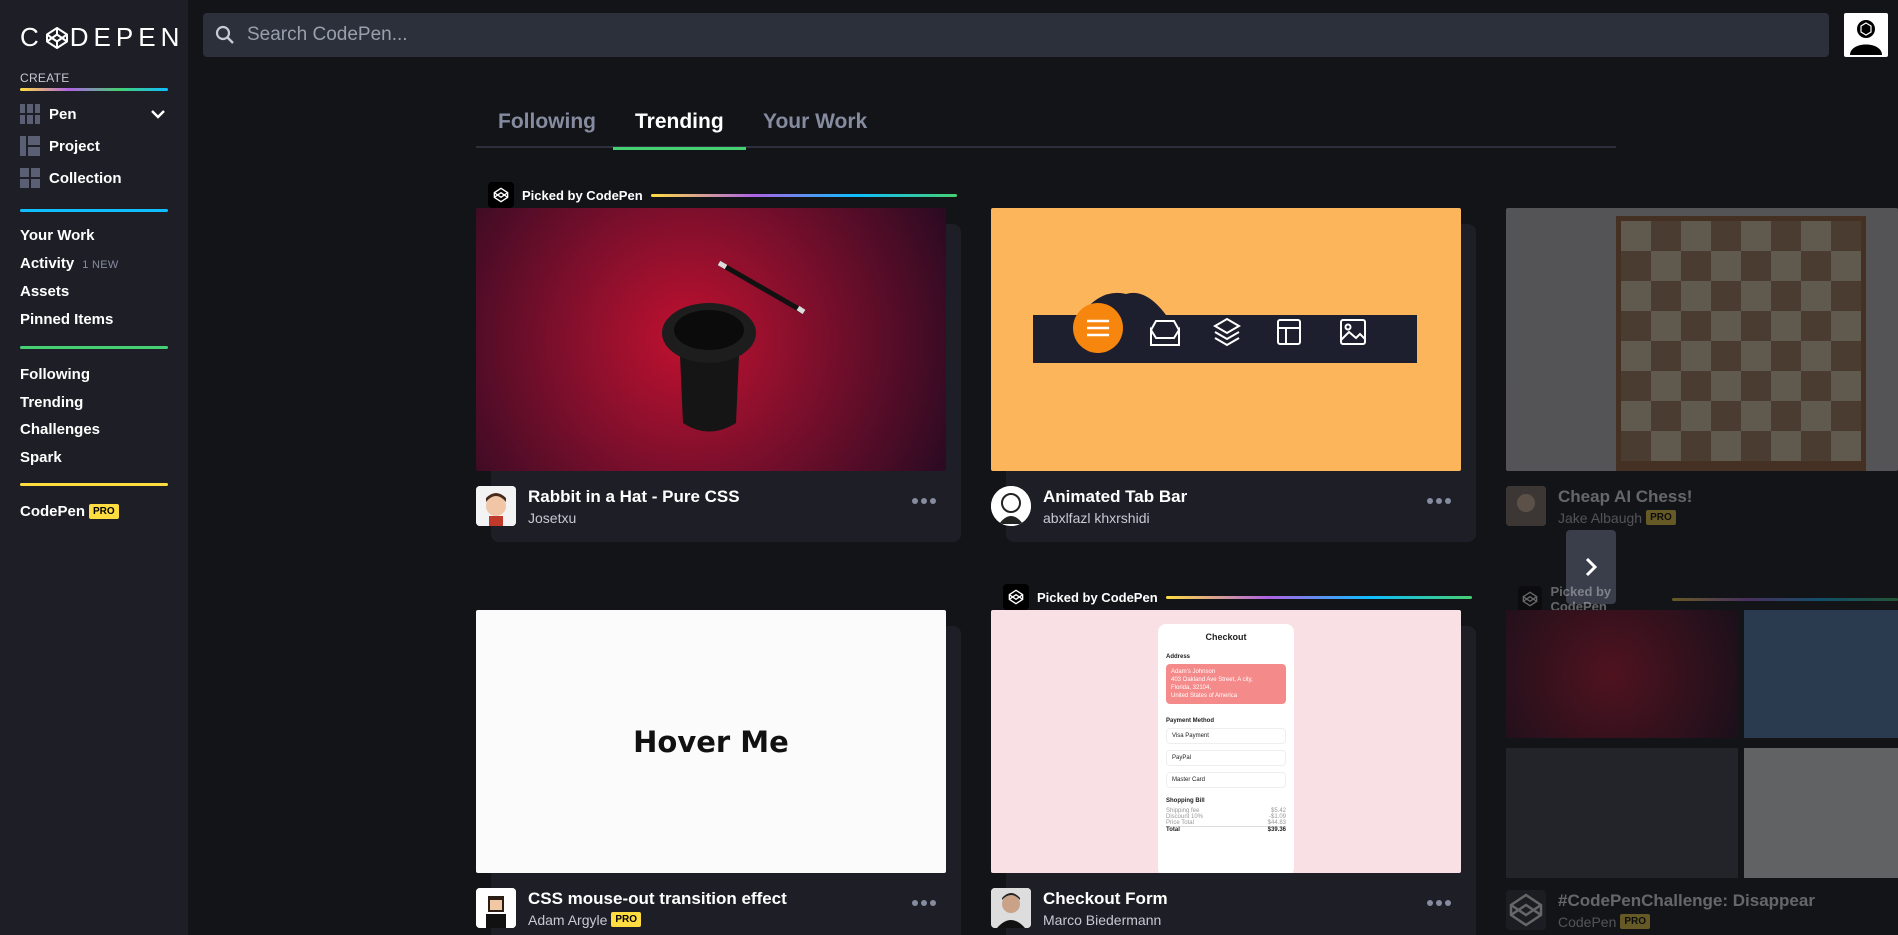 The image size is (1898, 935). What do you see at coordinates (547, 130) in the screenshot?
I see `tab-following: Following` at bounding box center [547, 130].